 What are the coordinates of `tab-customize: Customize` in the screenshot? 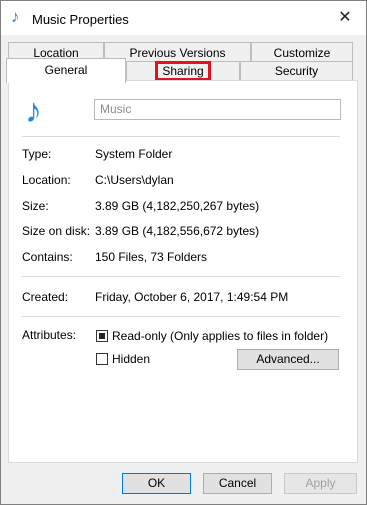 It's located at (302, 52).